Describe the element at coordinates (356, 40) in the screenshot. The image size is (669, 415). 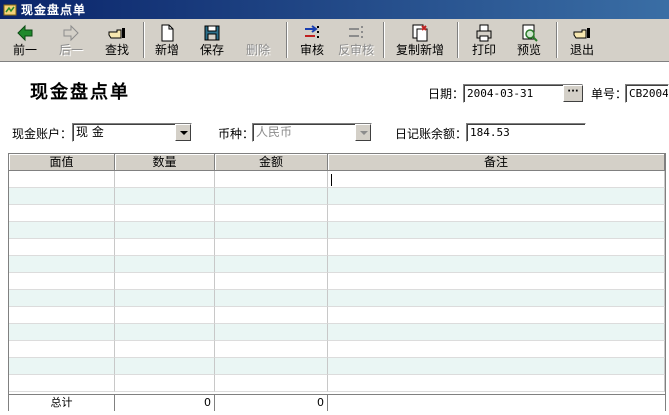
I see `unaudit-button: 反审核` at that location.